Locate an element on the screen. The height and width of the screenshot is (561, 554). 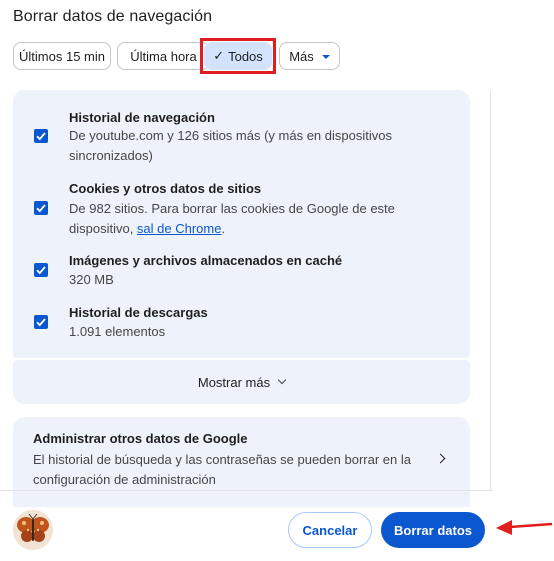
chip-last-15-min: Últimos 15 min is located at coordinates (62, 56).